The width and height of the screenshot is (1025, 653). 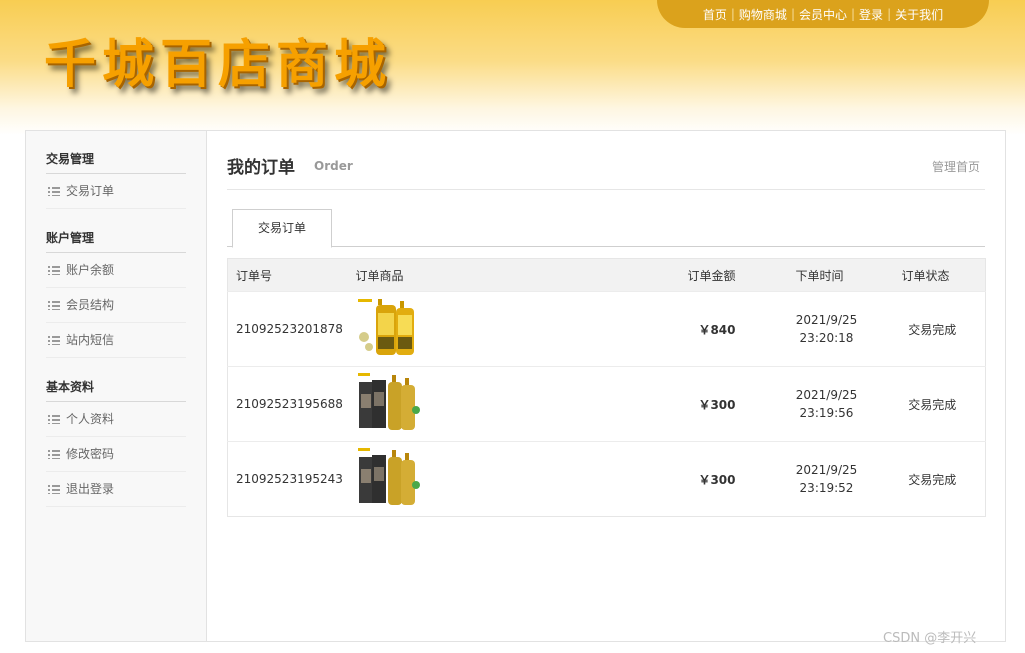 I want to click on sidebar-item-change-password: 修改密码, so click(x=116, y=454).